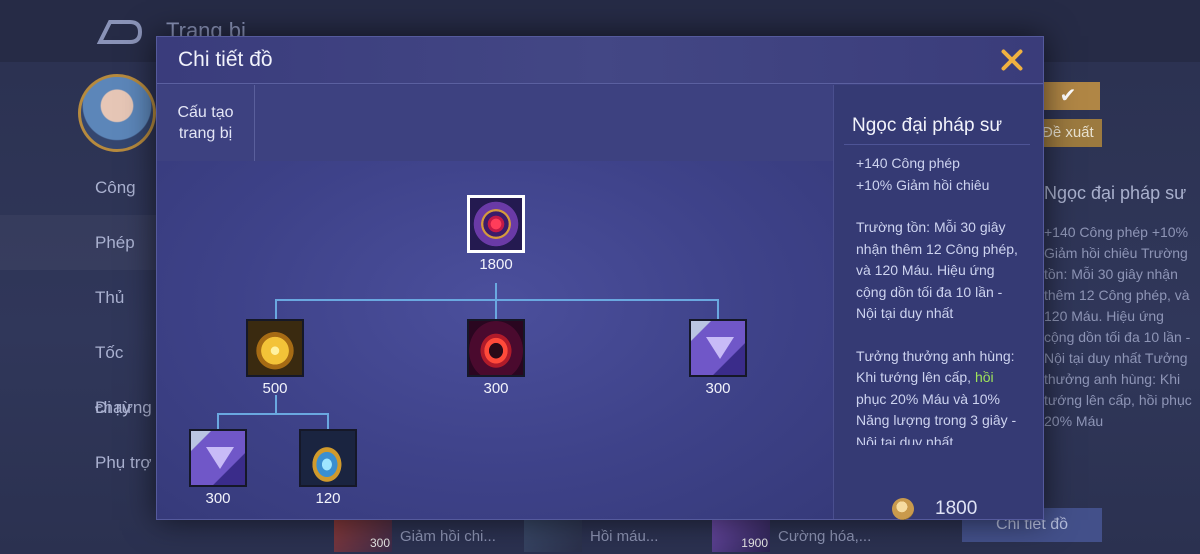  What do you see at coordinates (78, 187) in the screenshot?
I see `sidebar-item-attack: Công` at bounding box center [78, 187].